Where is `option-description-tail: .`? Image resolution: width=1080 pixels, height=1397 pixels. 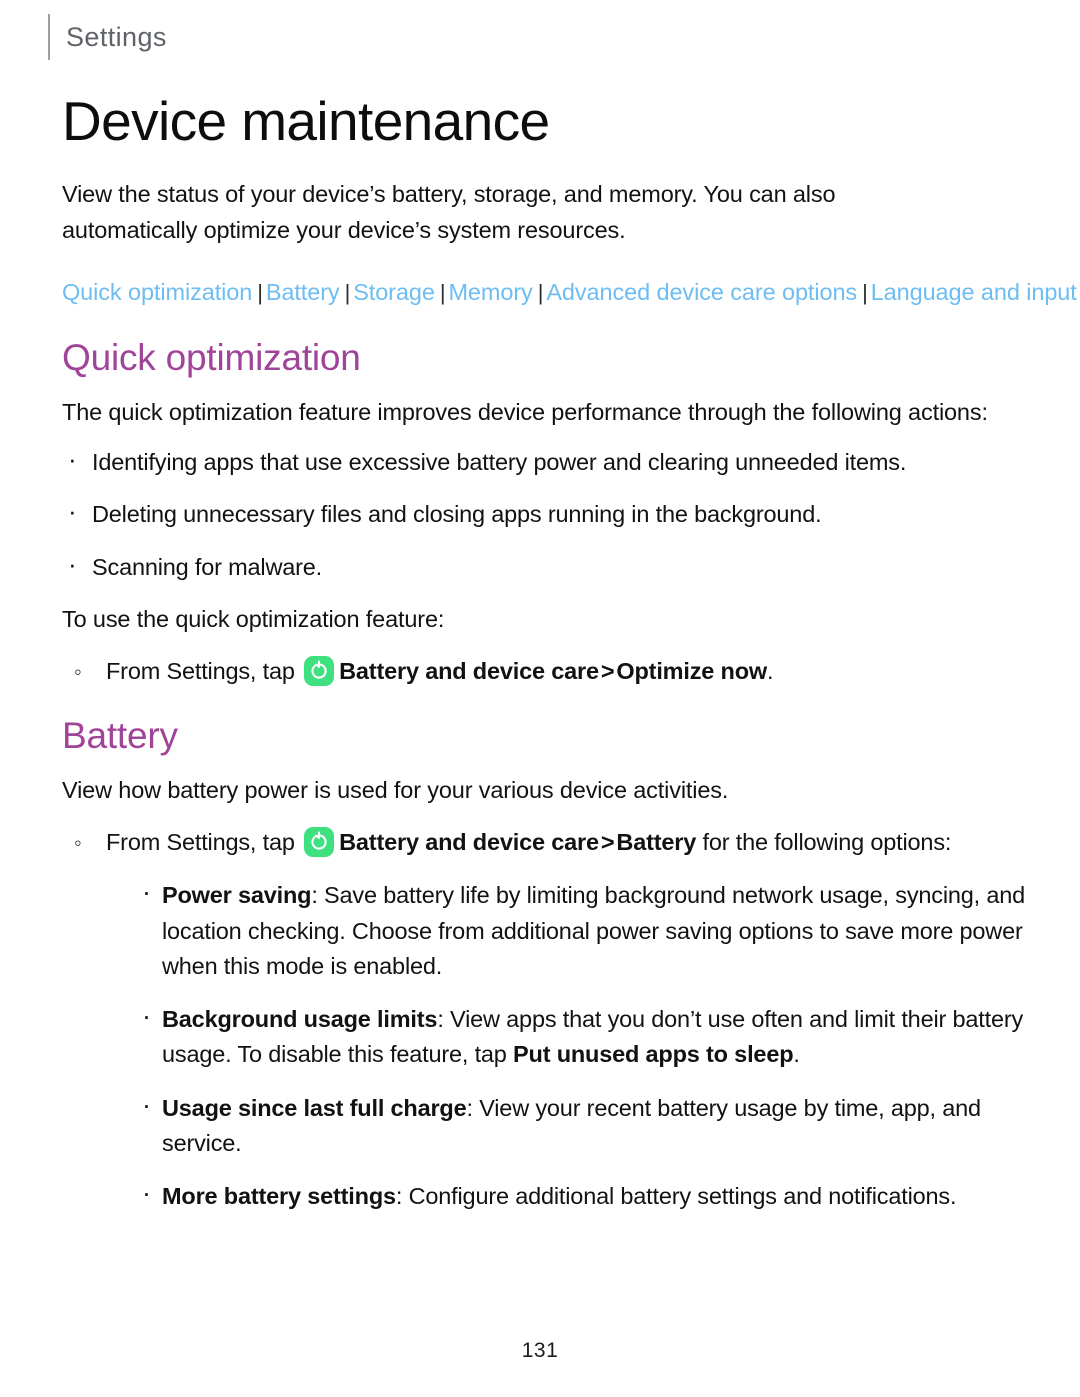
option-description-tail: . is located at coordinates (796, 1054).